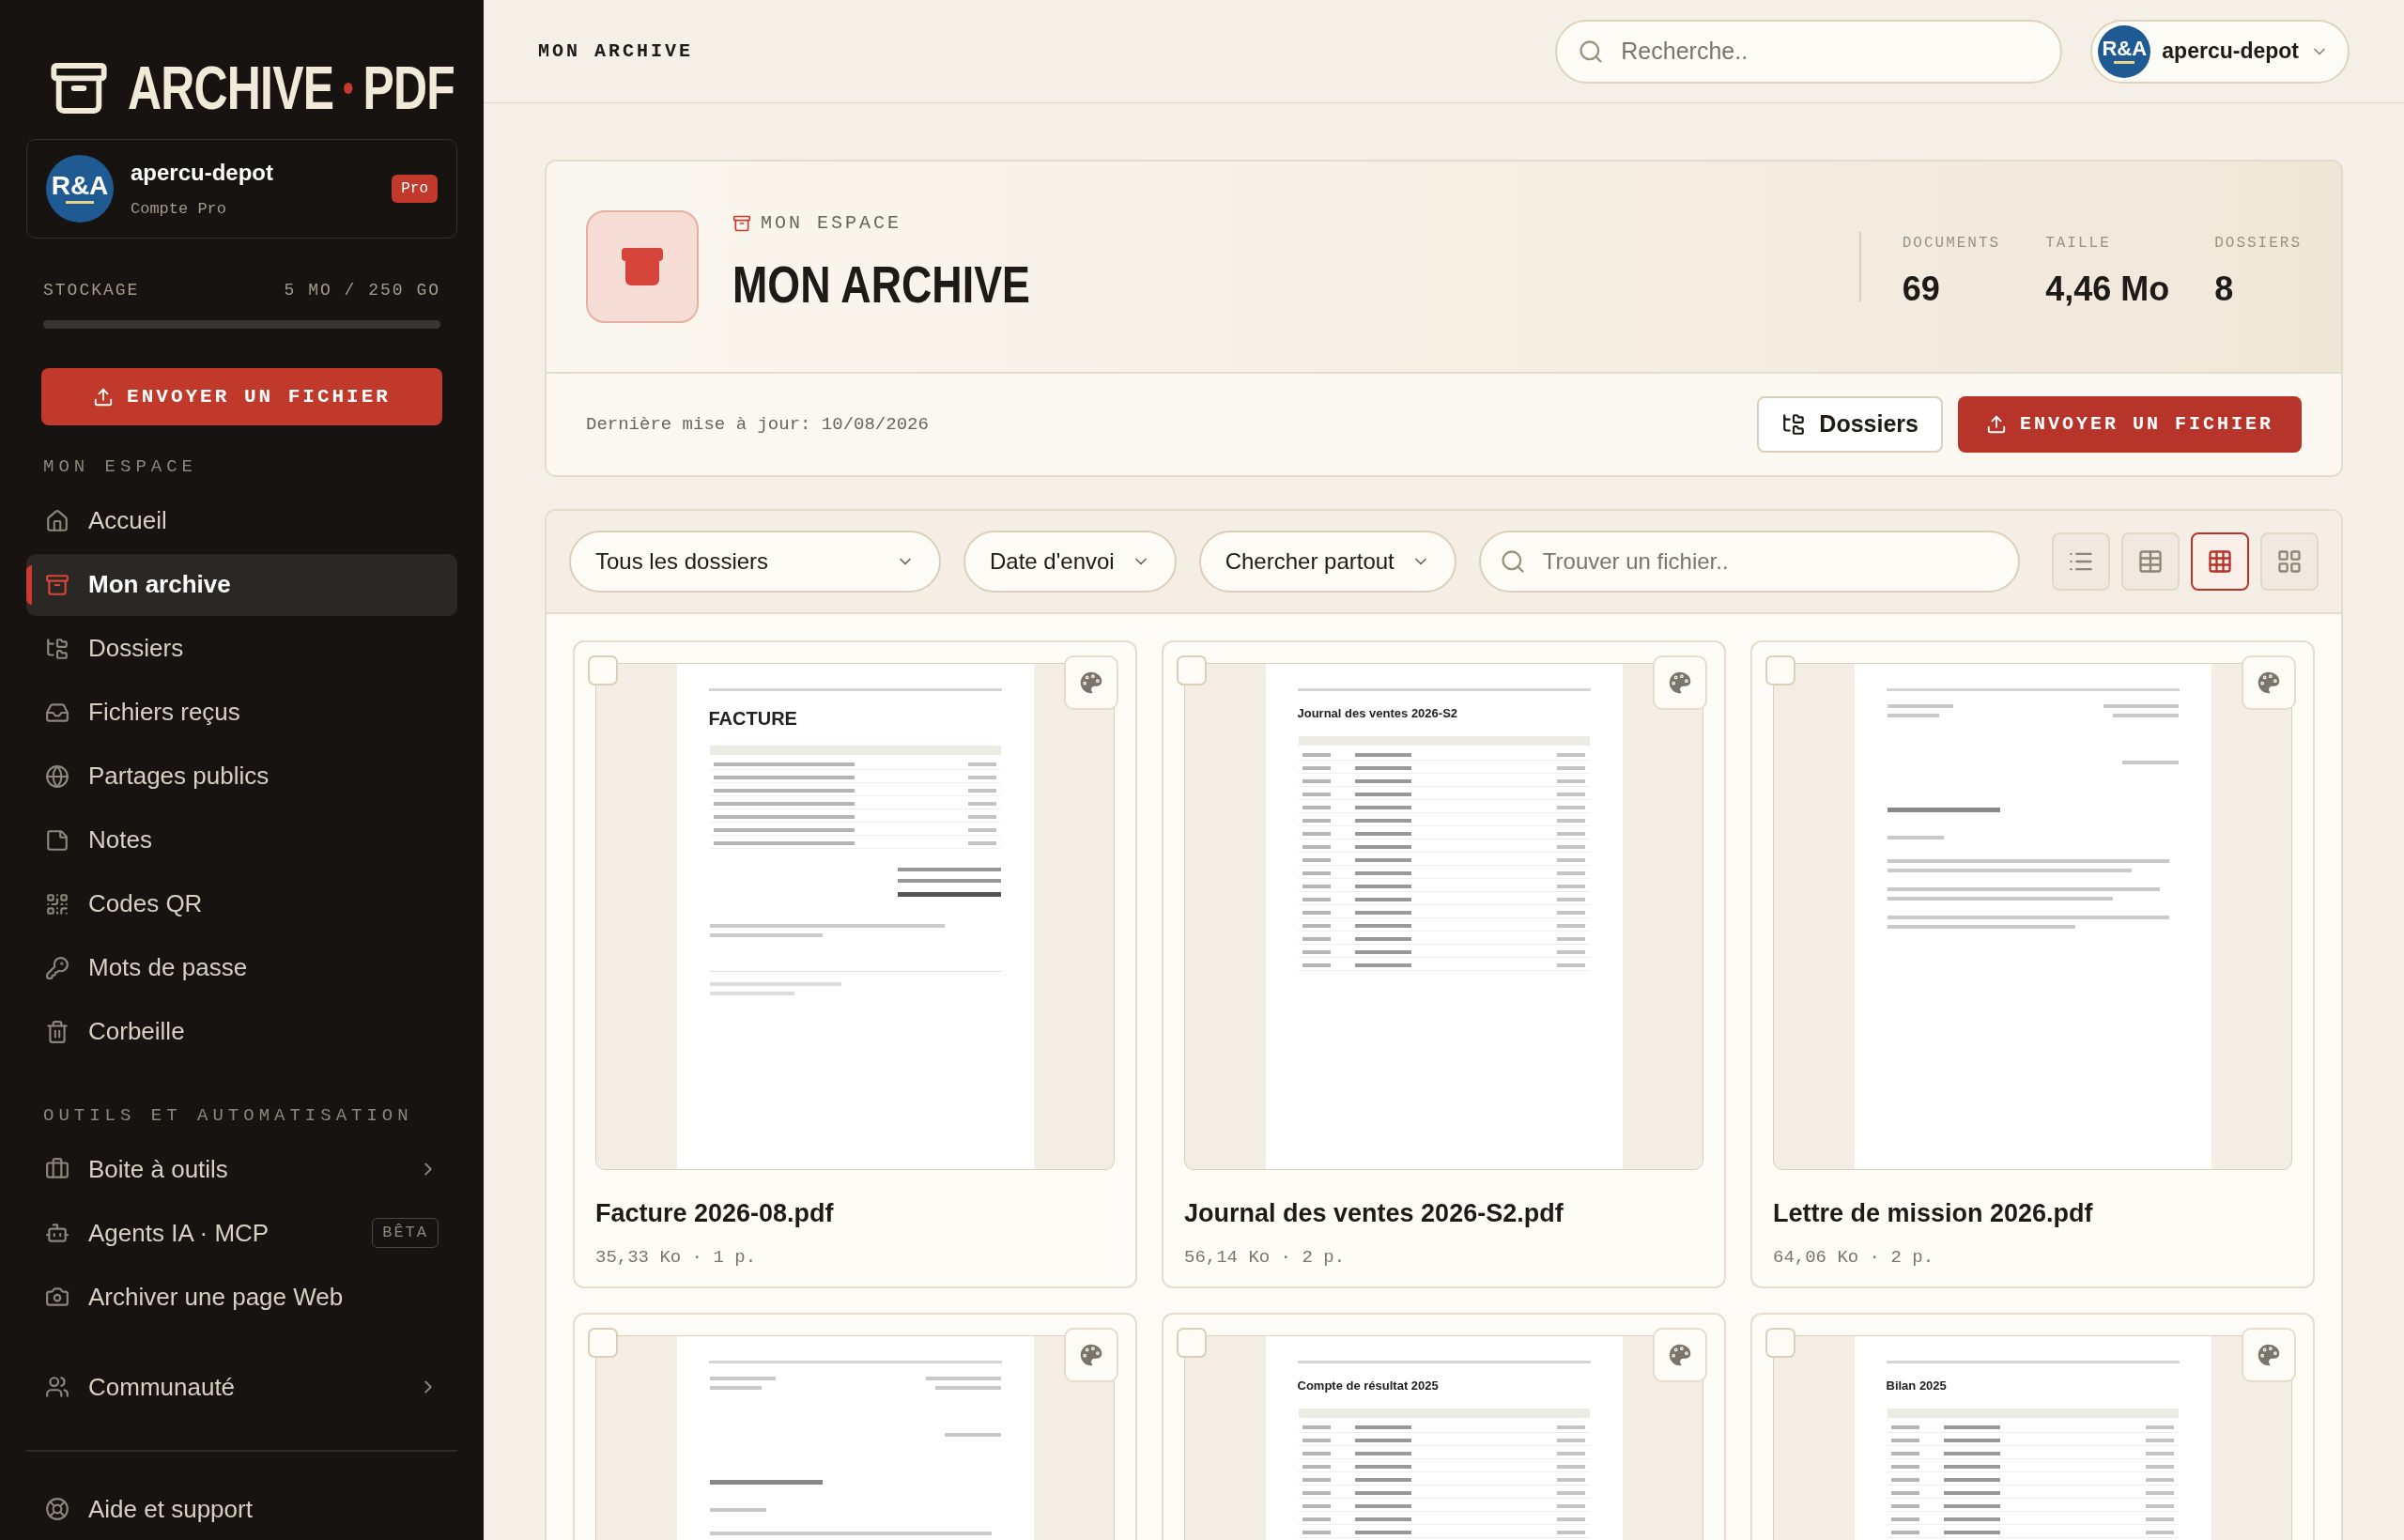 Image resolution: width=2404 pixels, height=1540 pixels. I want to click on account-card: R&A apercu-depot Compte Pro Pro, so click(241, 189).